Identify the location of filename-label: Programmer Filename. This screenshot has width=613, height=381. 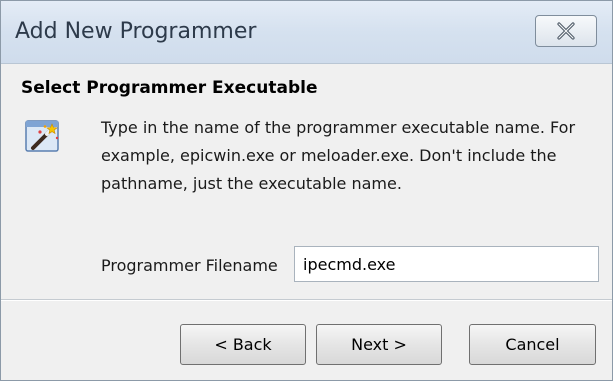
(189, 265).